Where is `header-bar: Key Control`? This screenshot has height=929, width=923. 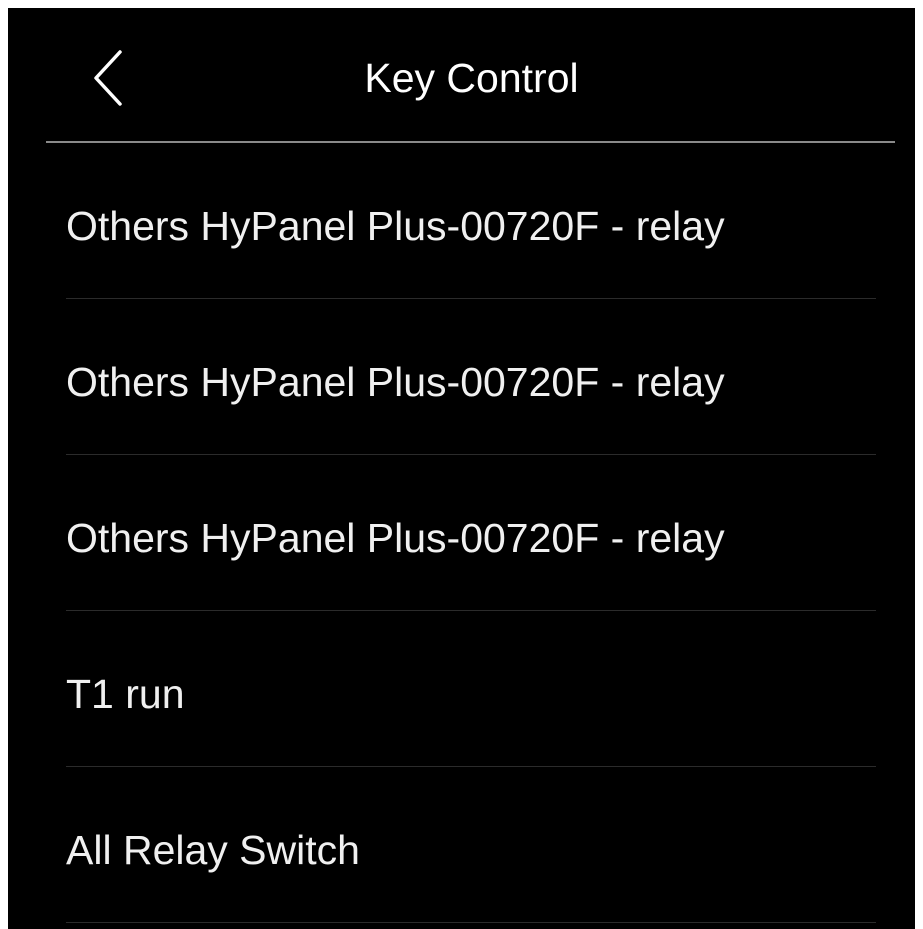
header-bar: Key Control is located at coordinates (461, 75).